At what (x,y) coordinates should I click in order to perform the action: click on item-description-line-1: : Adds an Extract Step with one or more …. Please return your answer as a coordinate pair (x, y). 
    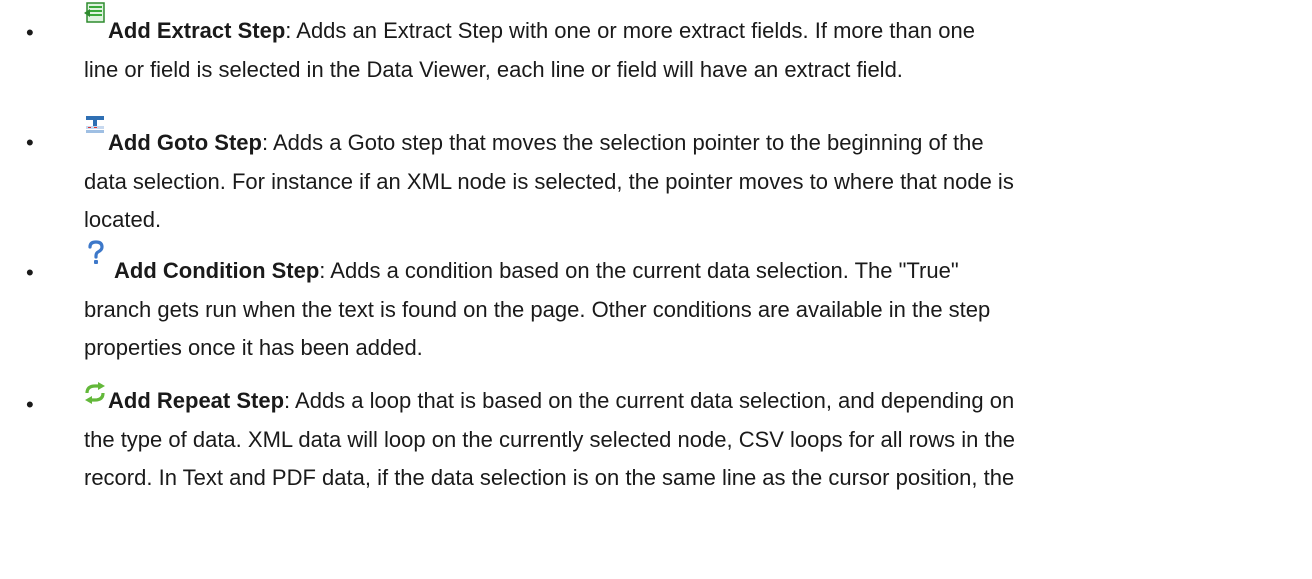
    Looking at the image, I should click on (630, 30).